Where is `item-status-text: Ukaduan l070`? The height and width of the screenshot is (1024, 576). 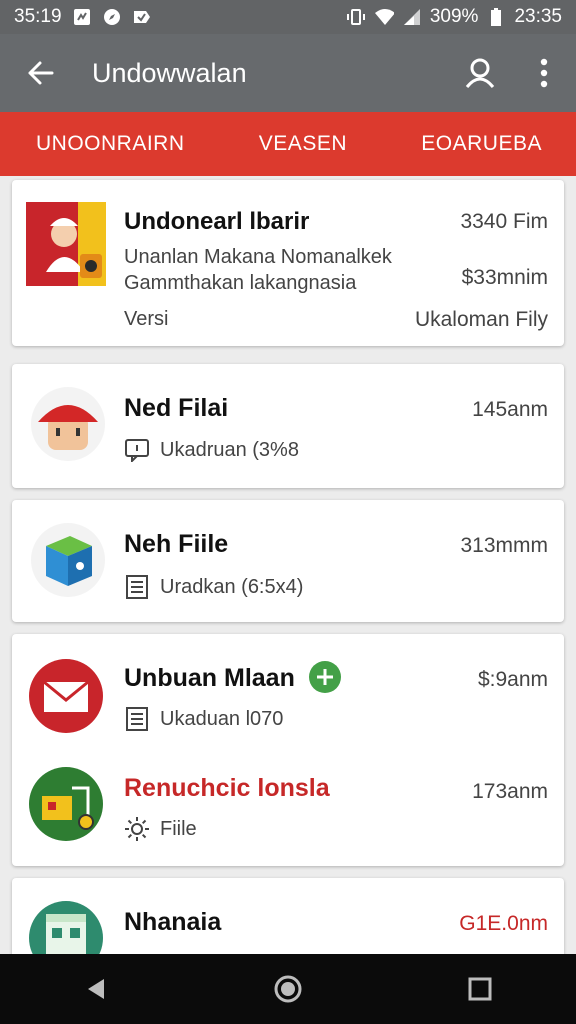 item-status-text: Ukaduan l070 is located at coordinates (222, 718).